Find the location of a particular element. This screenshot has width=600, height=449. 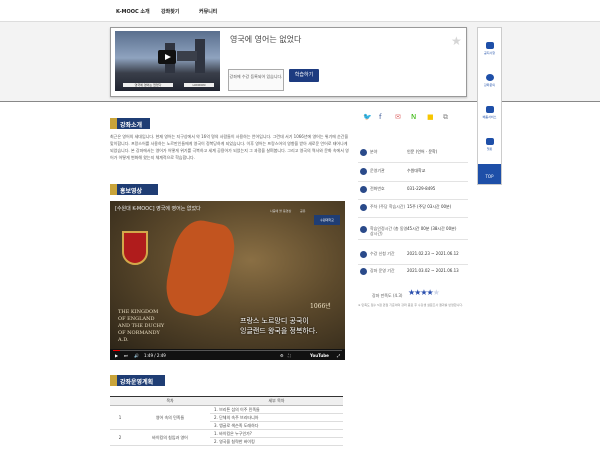

watch-later-button: 나중에 볼 동영상 is located at coordinates (280, 211).